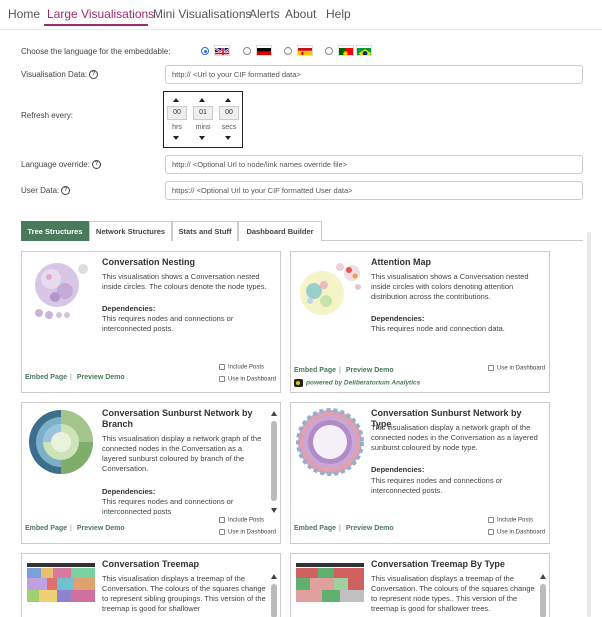 This screenshot has width=602, height=617. What do you see at coordinates (228, 100) in the screenshot?
I see `secs-up-arrow-icon` at bounding box center [228, 100].